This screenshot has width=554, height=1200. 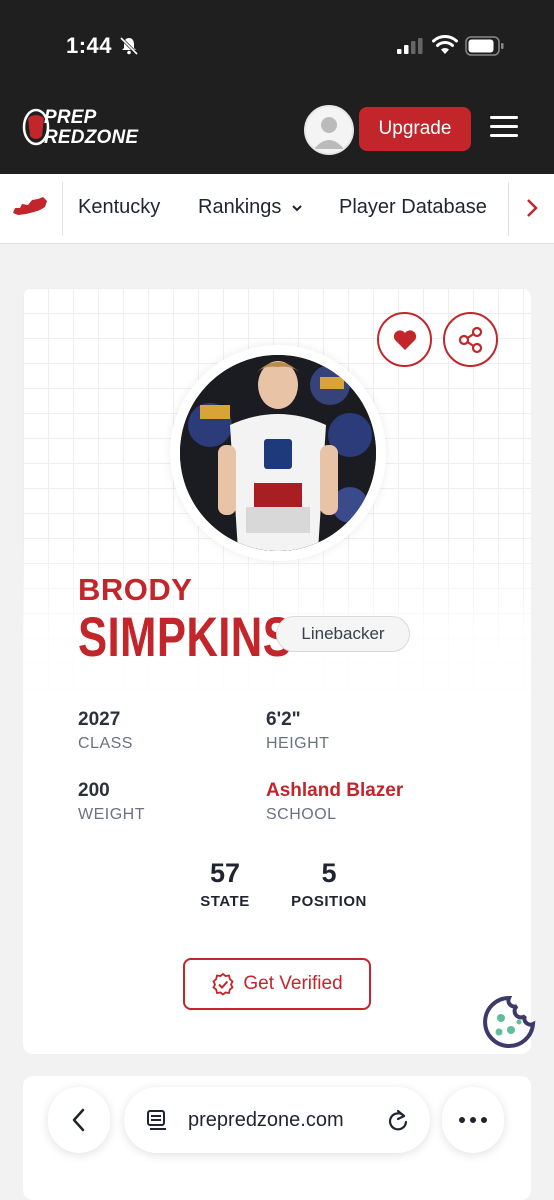 What do you see at coordinates (329, 873) in the screenshot?
I see `position-rank-value: 5` at bounding box center [329, 873].